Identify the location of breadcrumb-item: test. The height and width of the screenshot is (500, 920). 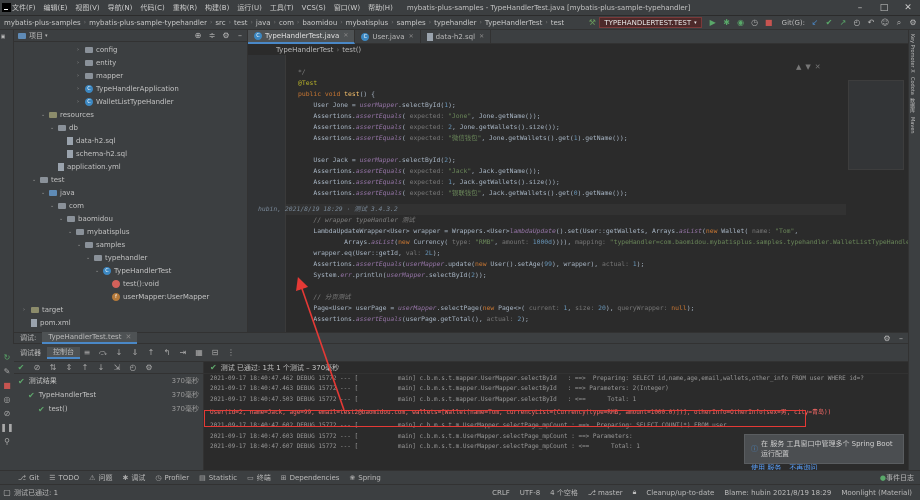
(557, 23).